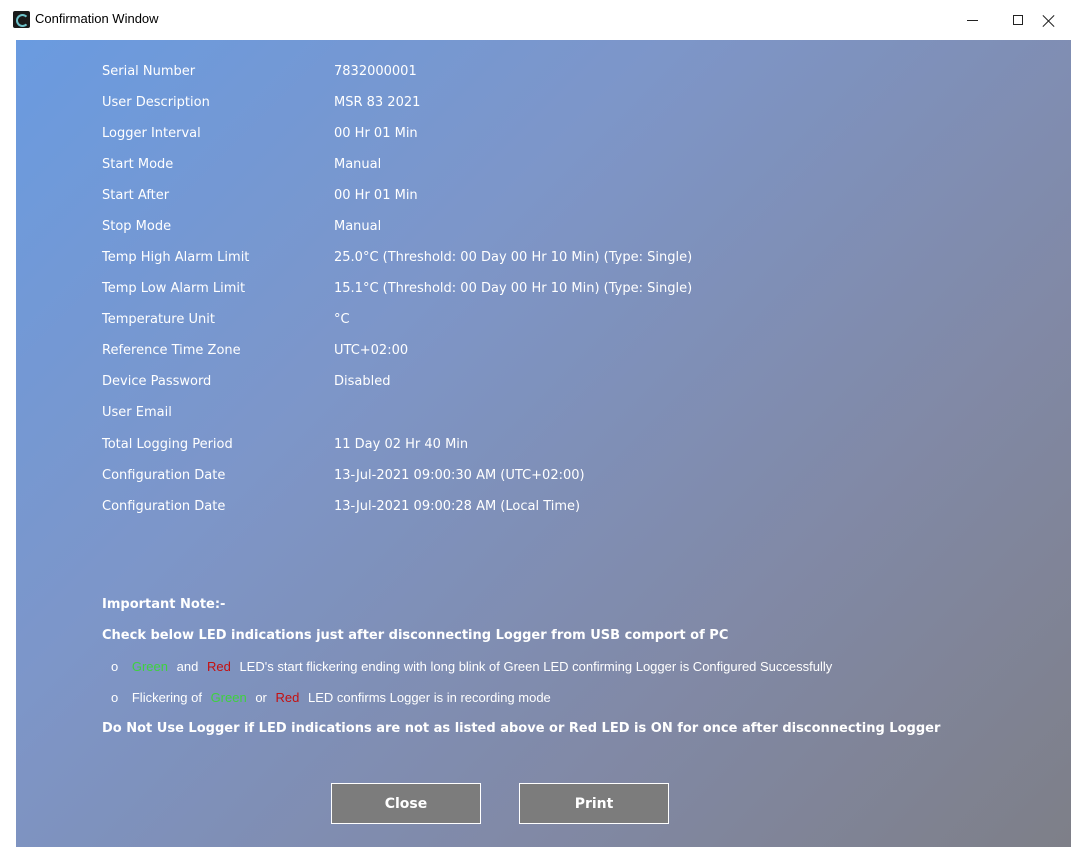 The height and width of the screenshot is (847, 1071). I want to click on field-value: MSR 83 2021, so click(377, 102).